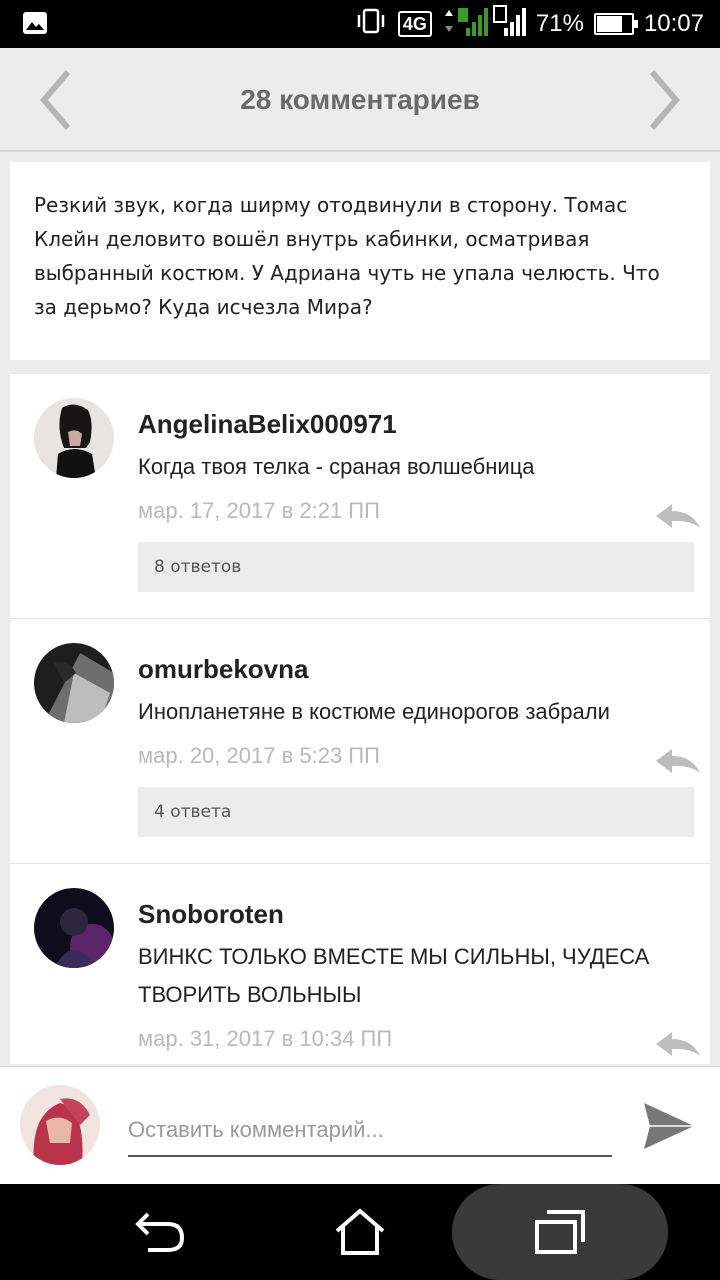  I want to click on chevron-right-icon, so click(664, 100).